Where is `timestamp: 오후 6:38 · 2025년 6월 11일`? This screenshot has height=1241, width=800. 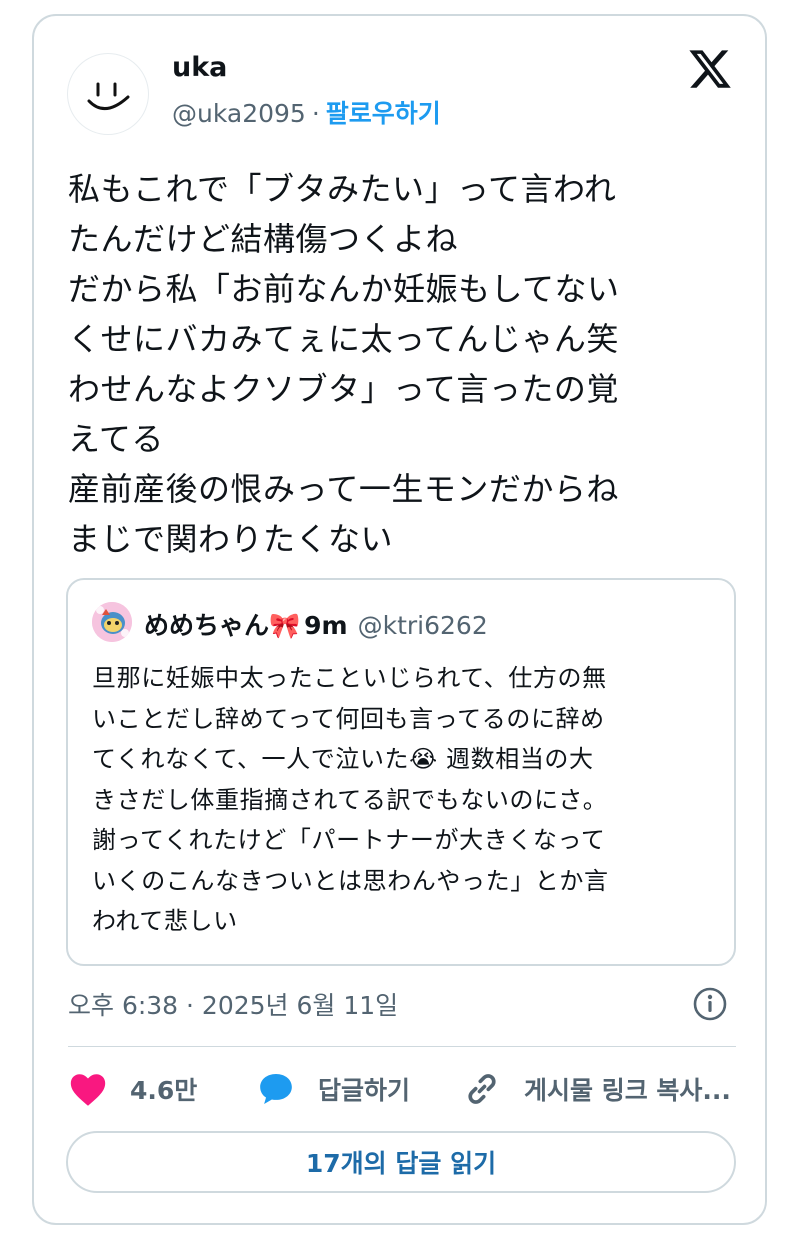 timestamp: 오후 6:38 · 2025년 6월 11일 is located at coordinates (233, 1004).